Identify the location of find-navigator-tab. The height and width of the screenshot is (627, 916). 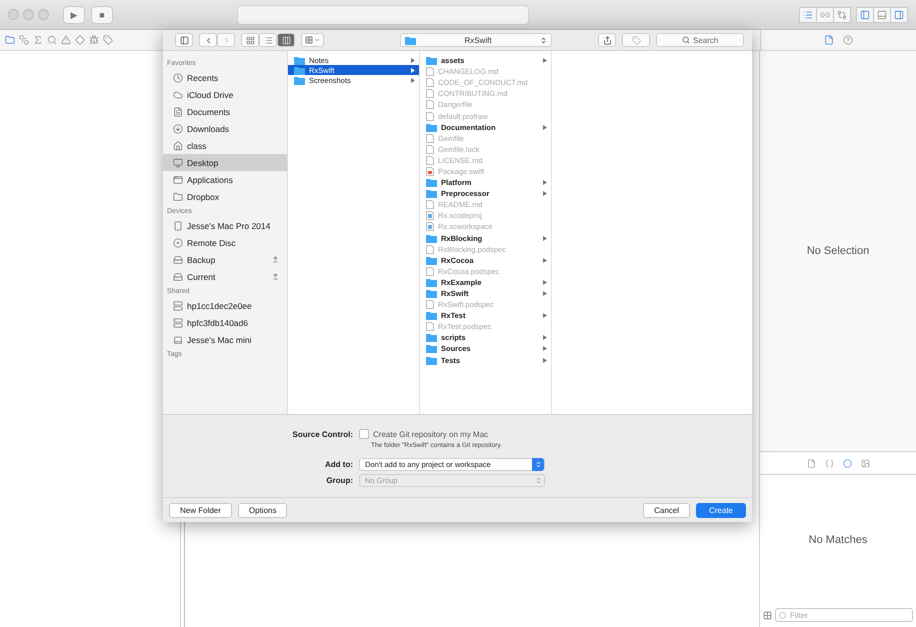
(52, 40).